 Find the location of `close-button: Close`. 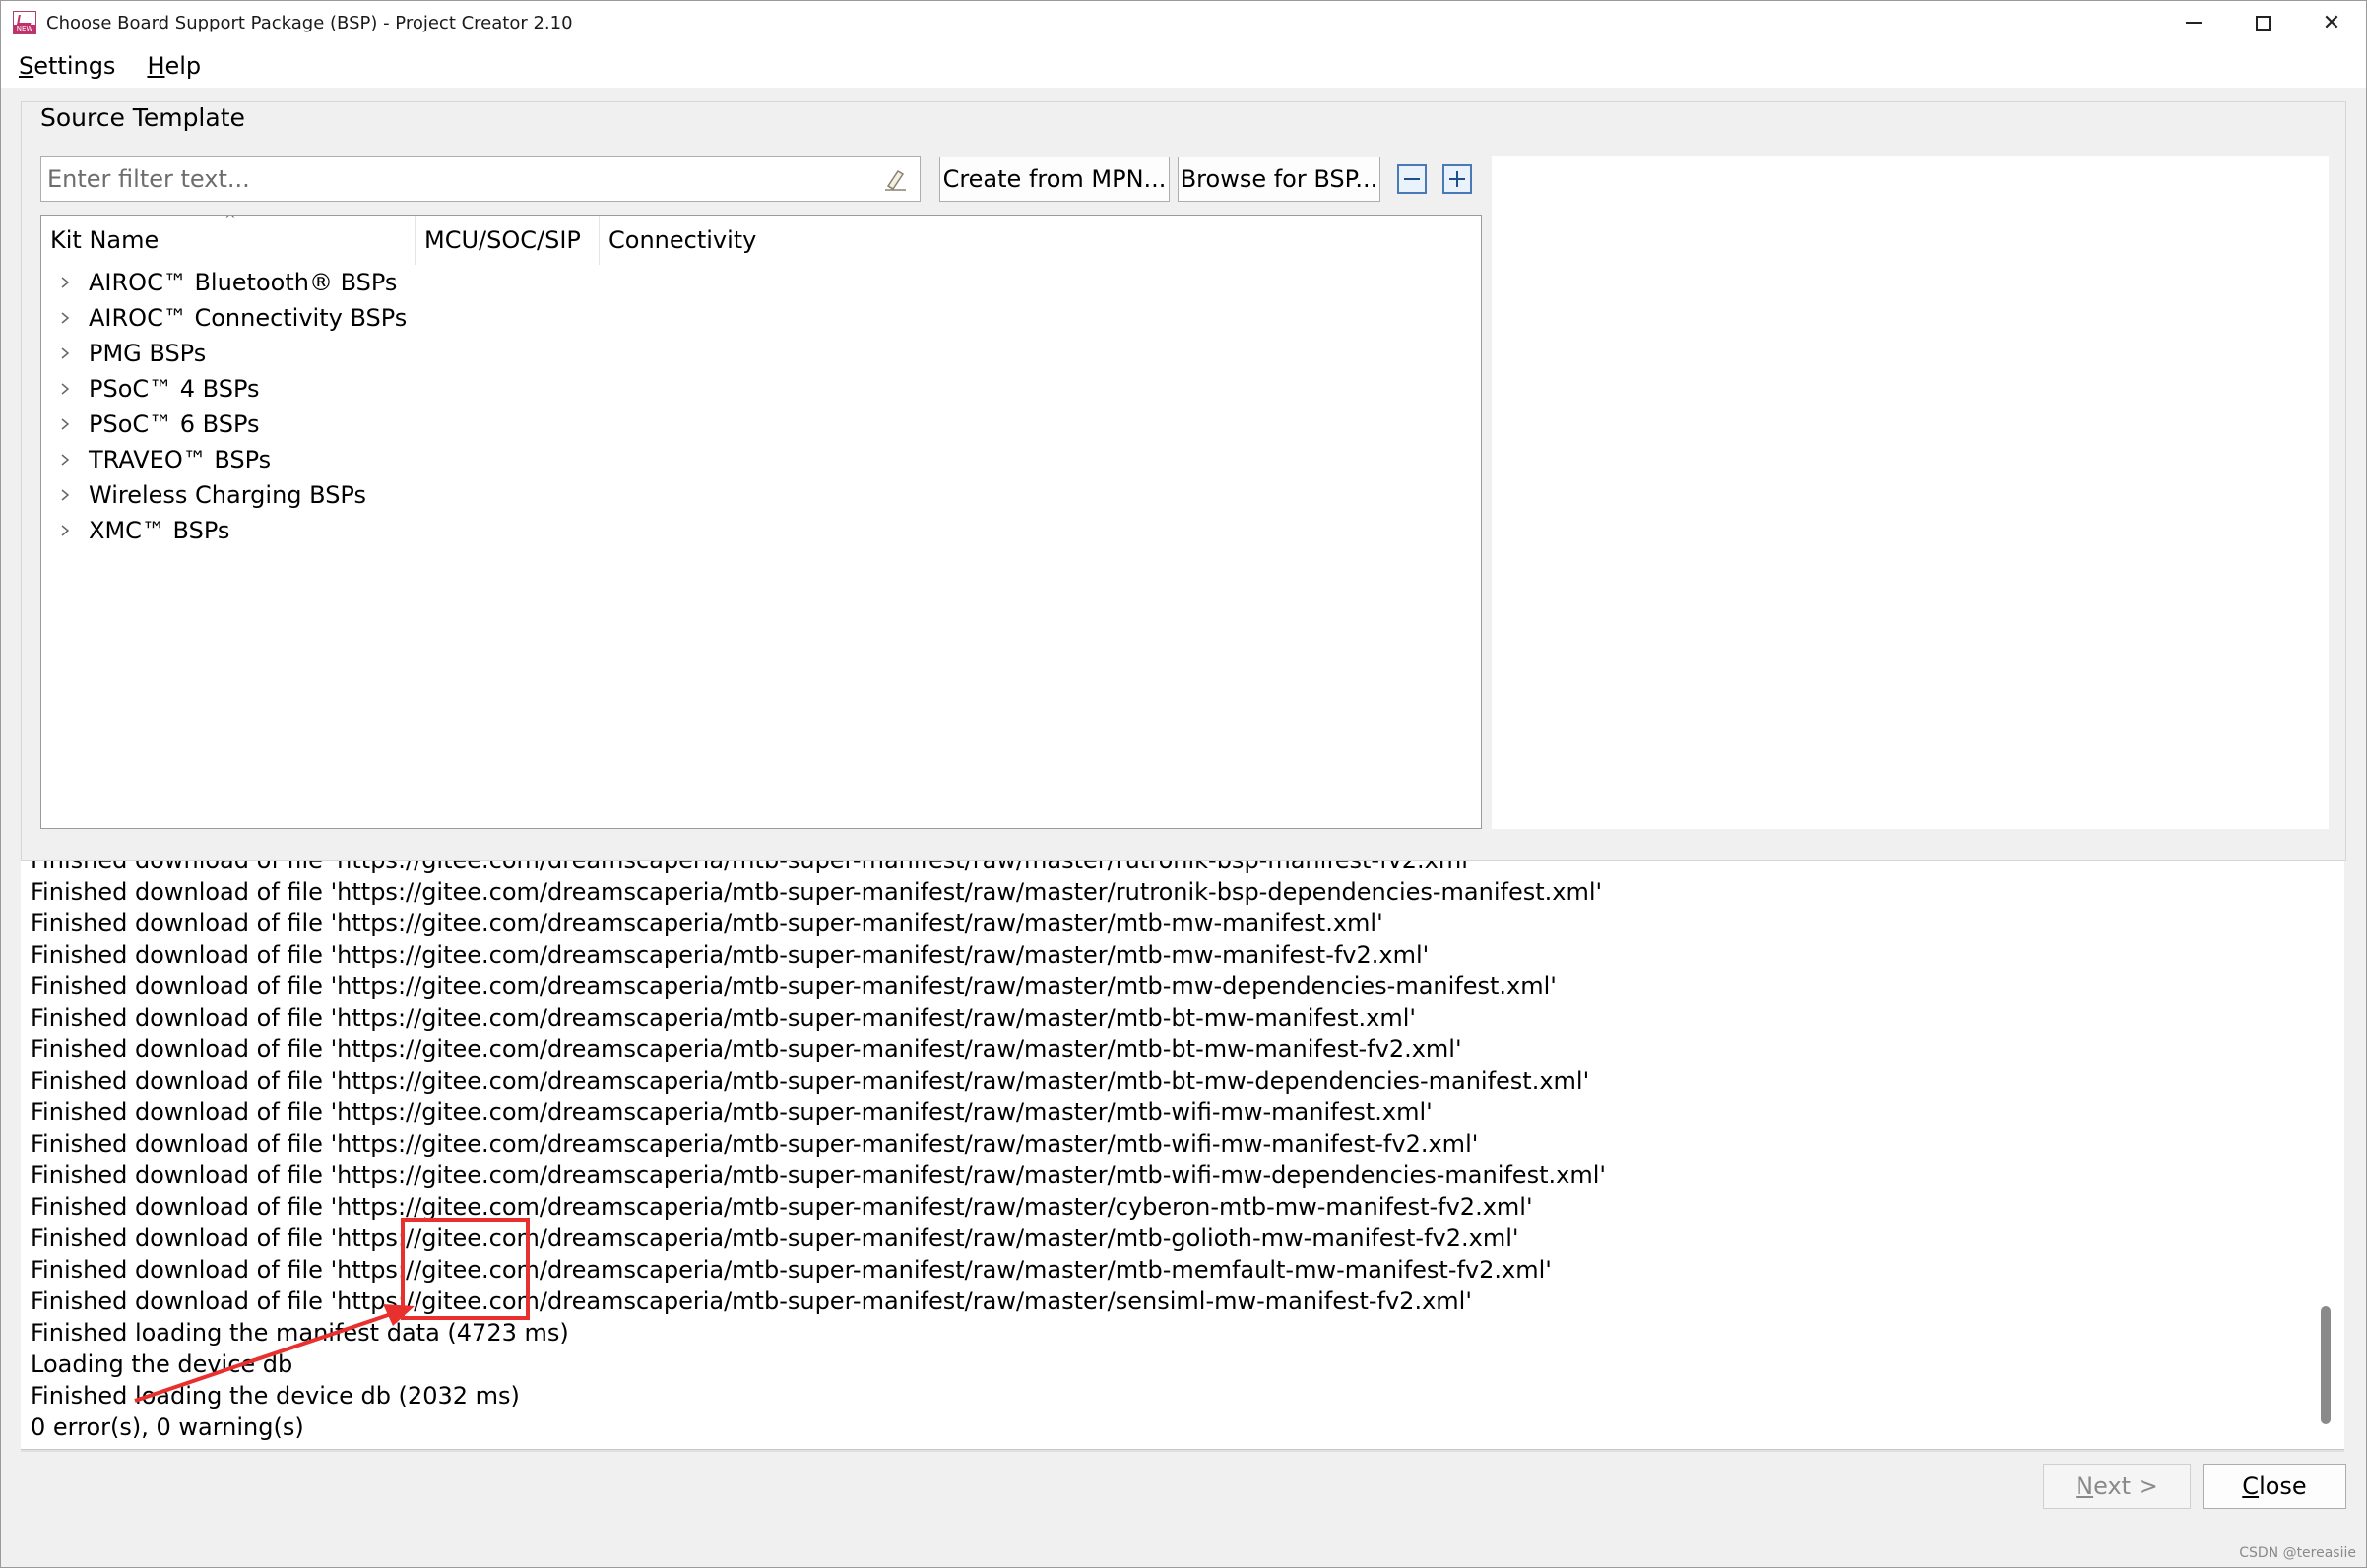

close-button: Close is located at coordinates (2274, 1486).